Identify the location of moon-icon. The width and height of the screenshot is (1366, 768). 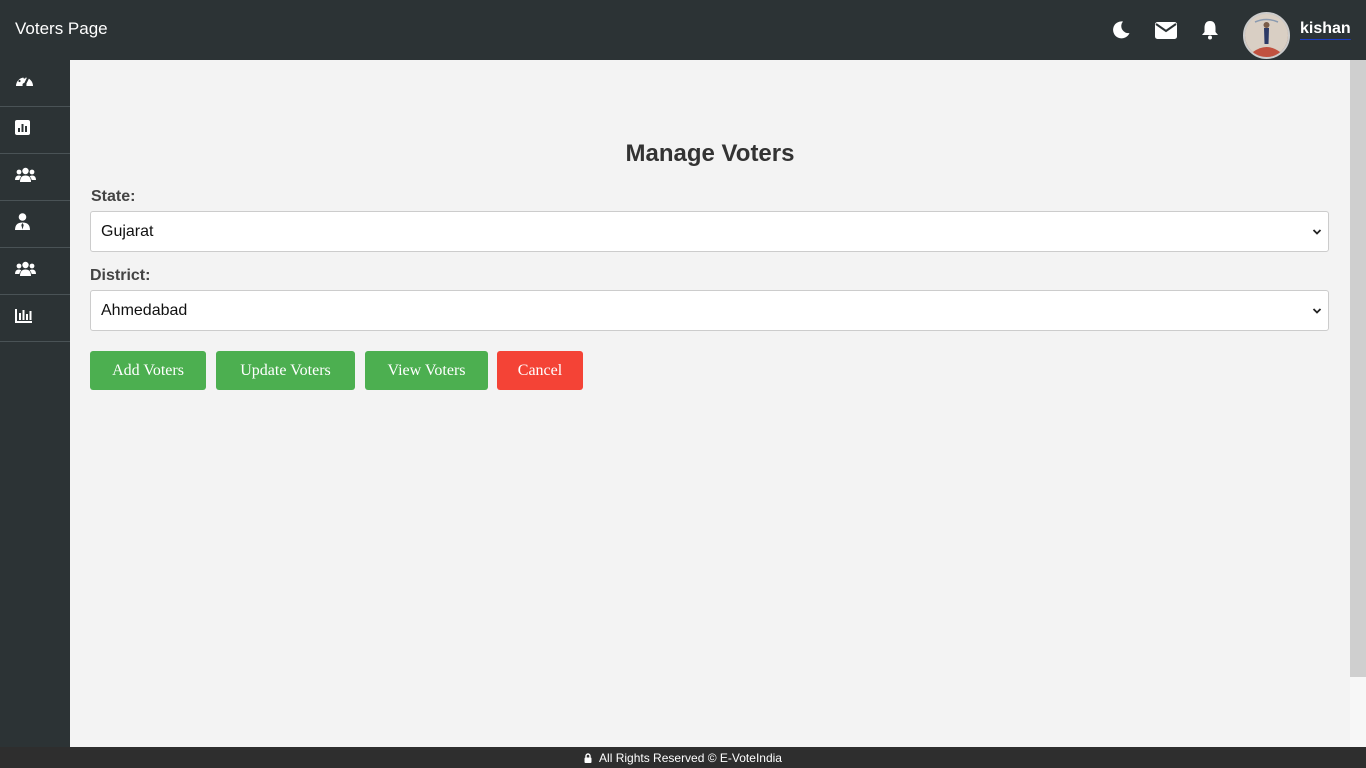
(1121, 30).